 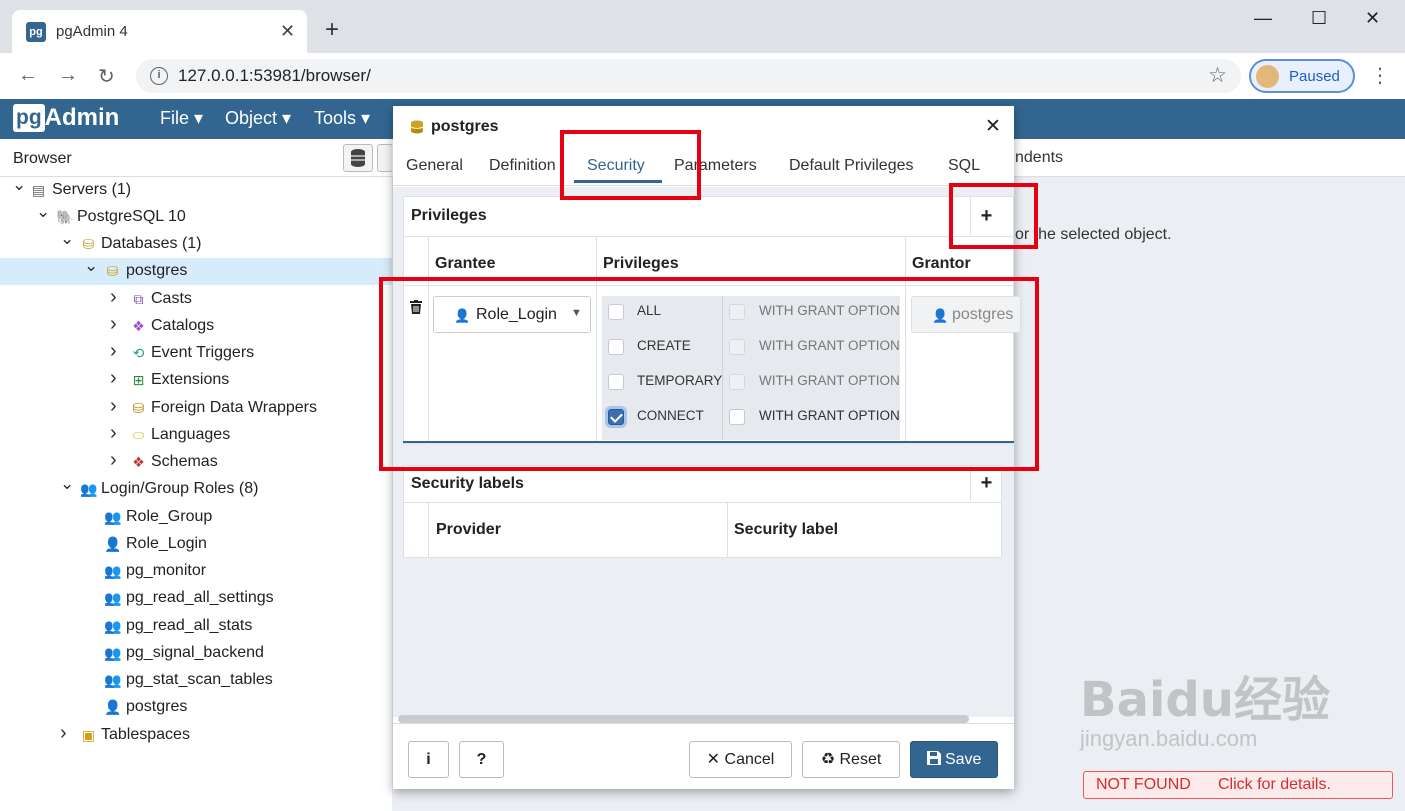 I want to click on bookmark-star-icon: ☆, so click(x=1217, y=75).